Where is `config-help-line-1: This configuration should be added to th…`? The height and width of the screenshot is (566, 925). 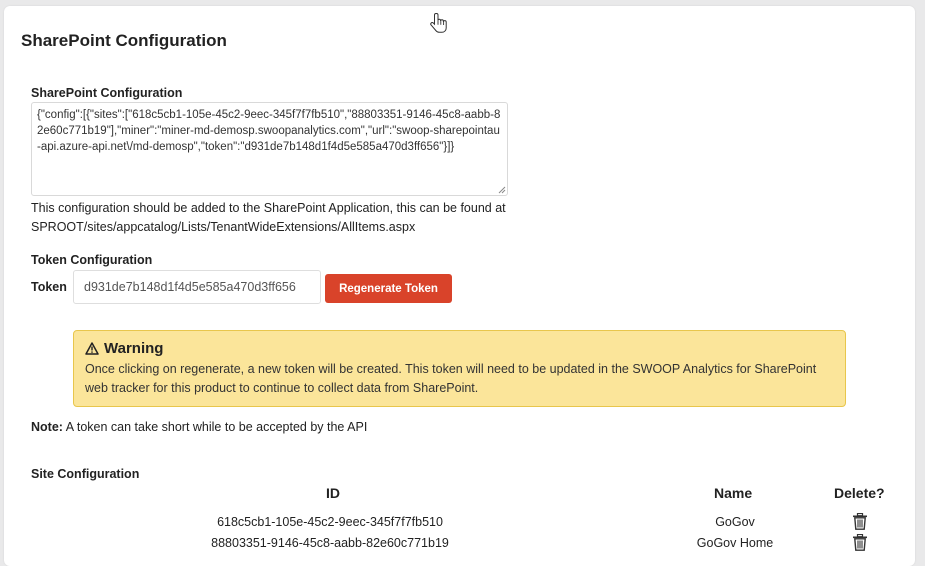
config-help-line-1: This configuration should be added to th… is located at coordinates (268, 208).